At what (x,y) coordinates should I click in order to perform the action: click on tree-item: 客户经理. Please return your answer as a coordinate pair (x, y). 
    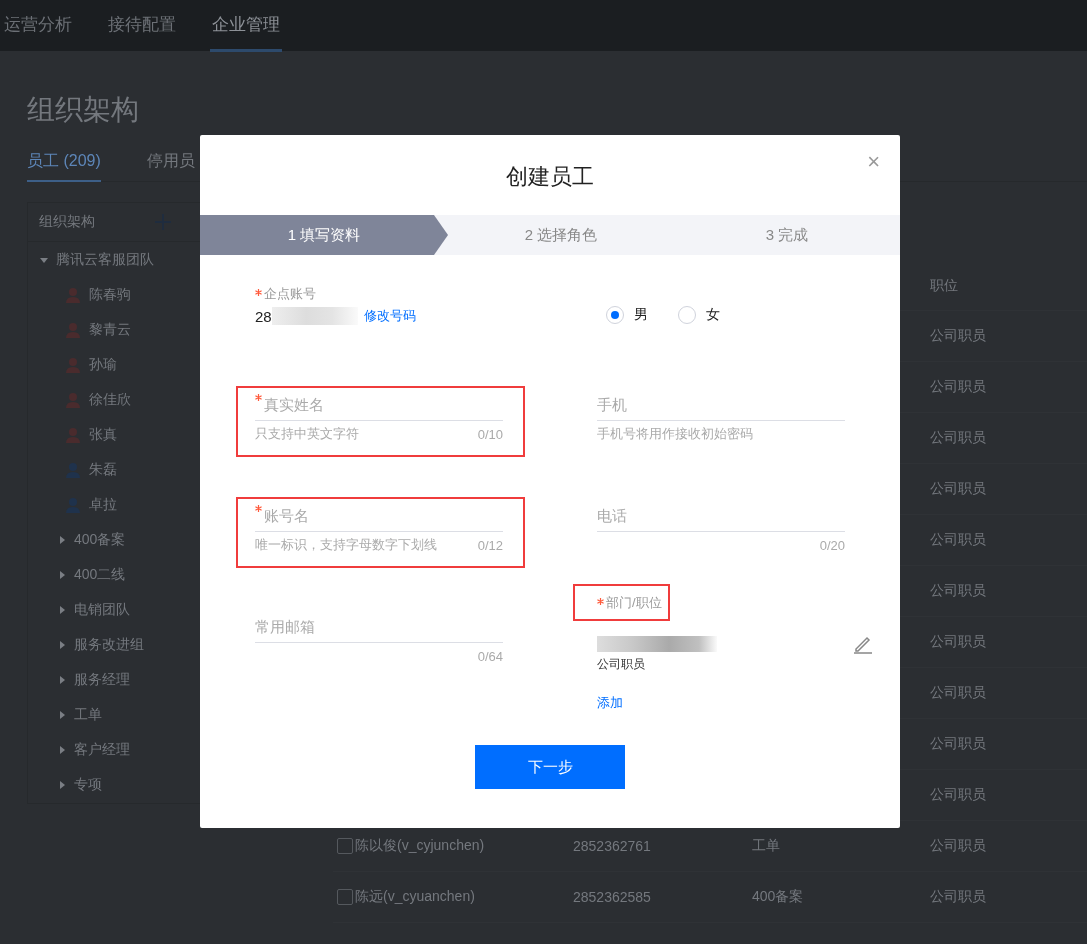
    Looking at the image, I should click on (102, 749).